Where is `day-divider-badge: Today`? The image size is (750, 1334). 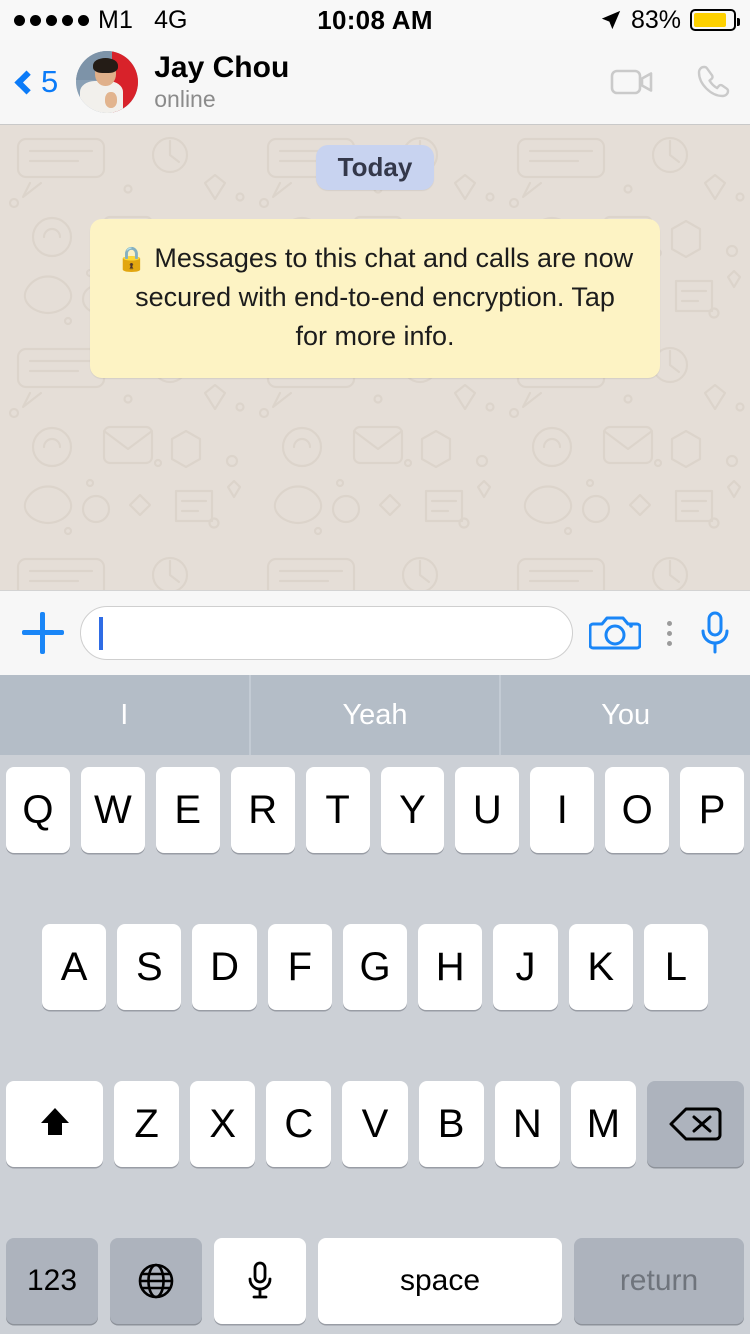 day-divider-badge: Today is located at coordinates (375, 167).